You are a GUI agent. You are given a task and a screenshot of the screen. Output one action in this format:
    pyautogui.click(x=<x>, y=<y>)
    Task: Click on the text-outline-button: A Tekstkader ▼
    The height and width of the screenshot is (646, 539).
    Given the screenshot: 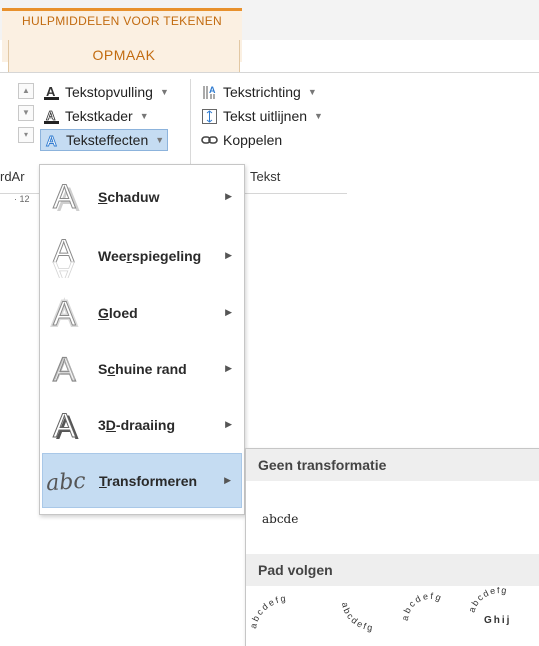 What is the action you would take?
    pyautogui.click(x=96, y=116)
    